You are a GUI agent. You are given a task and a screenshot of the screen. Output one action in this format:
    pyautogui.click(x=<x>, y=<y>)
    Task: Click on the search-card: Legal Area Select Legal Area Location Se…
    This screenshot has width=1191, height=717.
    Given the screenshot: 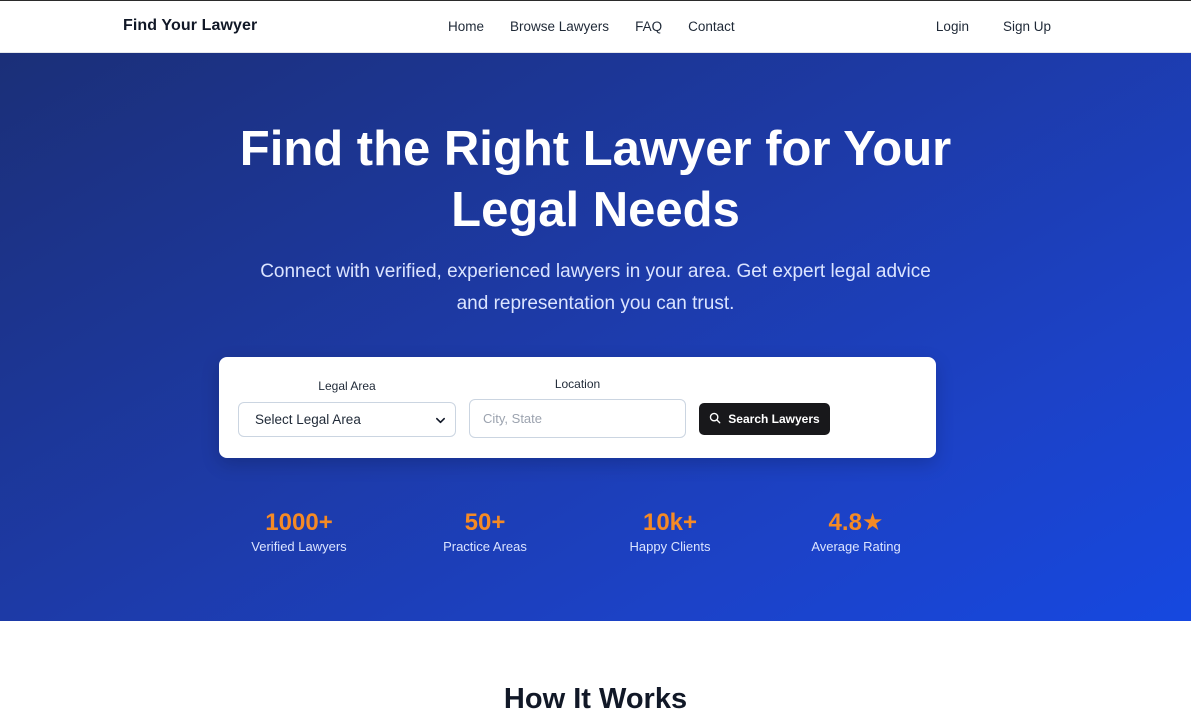 What is the action you would take?
    pyautogui.click(x=577, y=407)
    